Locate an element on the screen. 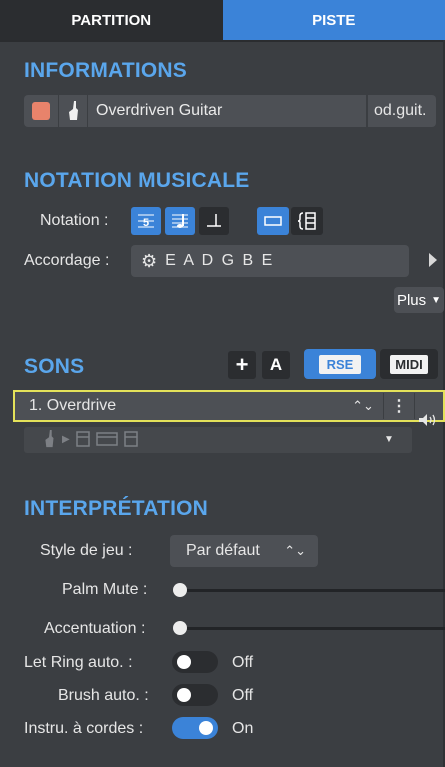 The width and height of the screenshot is (445, 767). sound-name: 1. Overdrive is located at coordinates (73, 405).